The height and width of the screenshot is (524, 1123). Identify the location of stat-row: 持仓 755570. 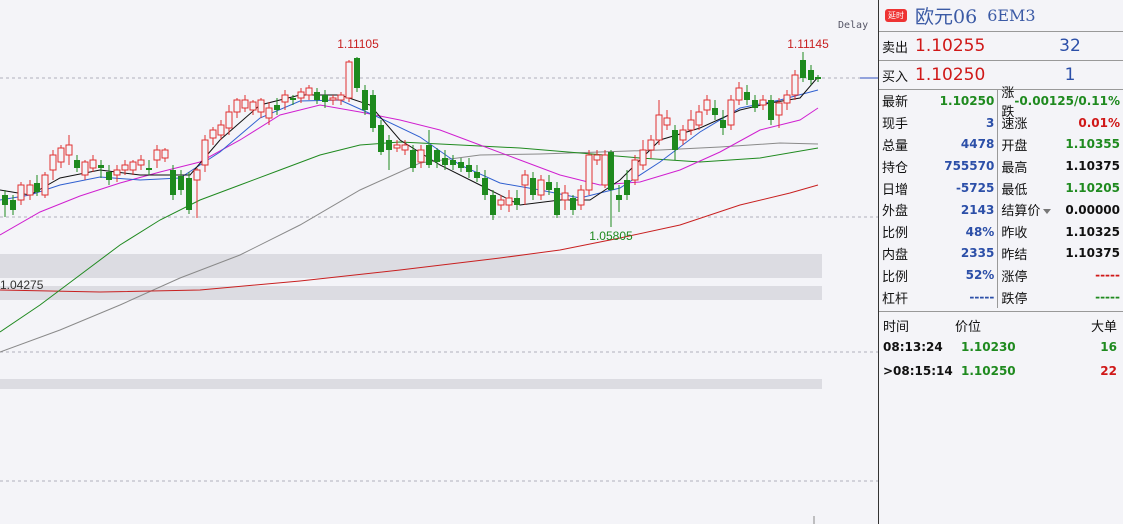
(938, 166).